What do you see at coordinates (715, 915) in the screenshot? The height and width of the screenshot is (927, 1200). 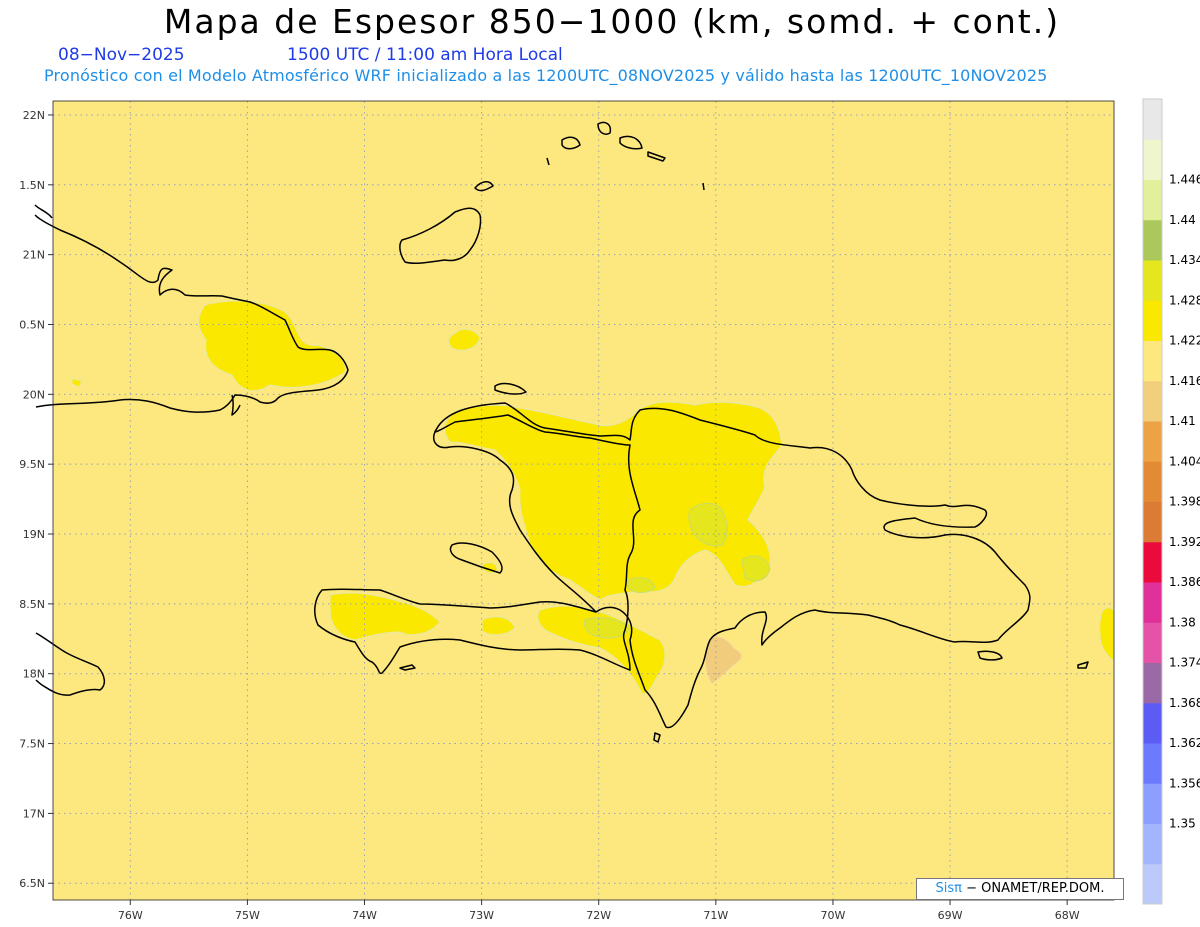 I see `lon-tick-label: 71W` at bounding box center [715, 915].